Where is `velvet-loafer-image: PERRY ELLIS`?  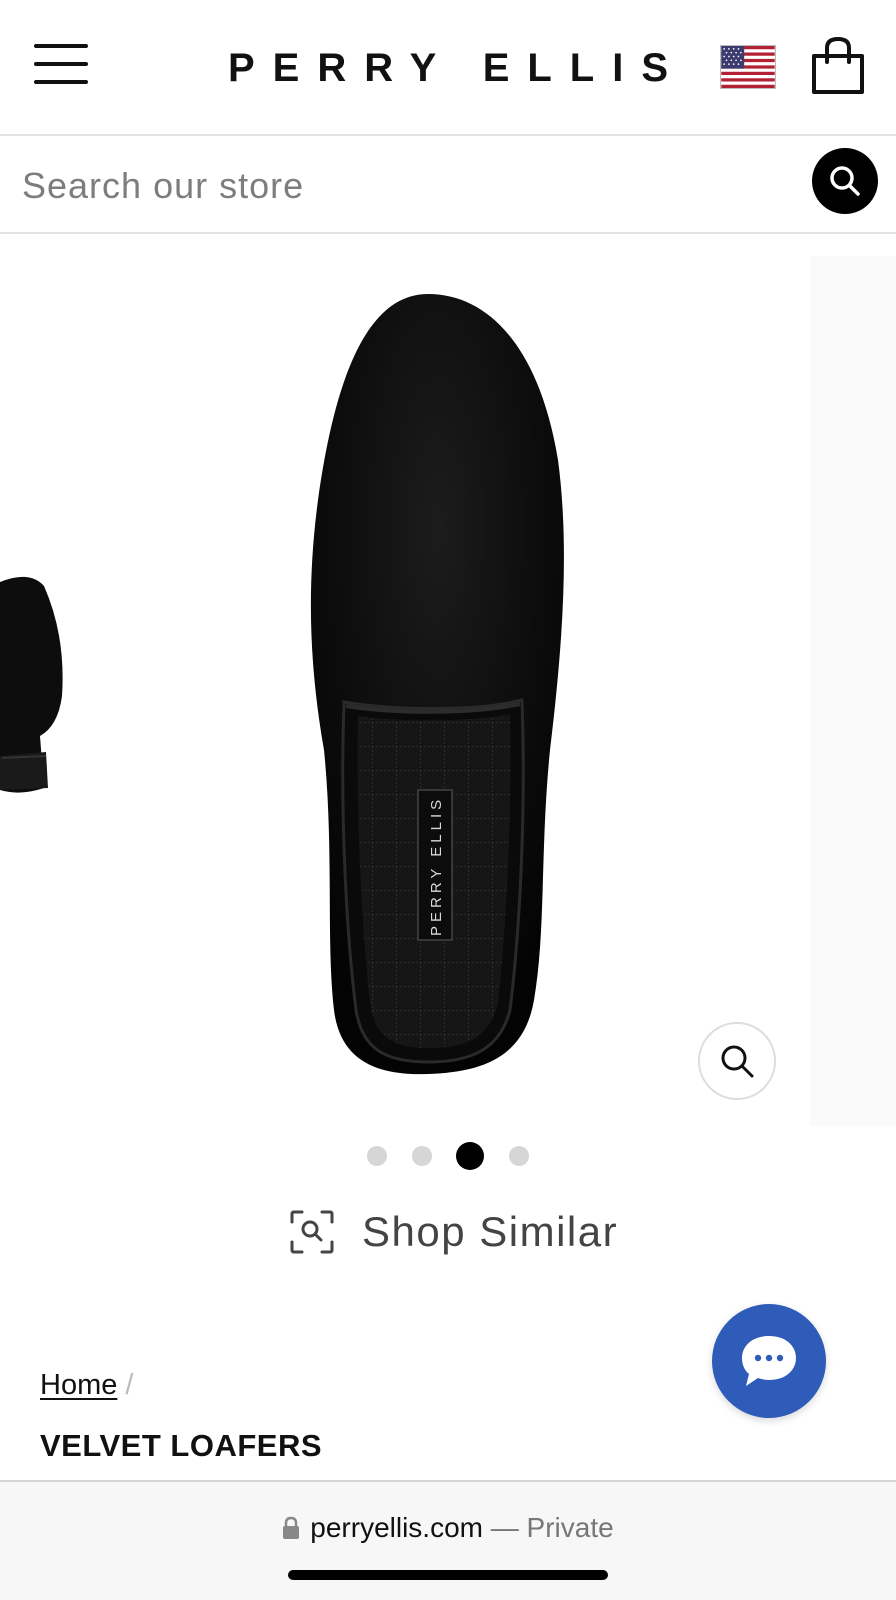
velvet-loafer-image: PERRY ELLIS is located at coordinates (437, 684).